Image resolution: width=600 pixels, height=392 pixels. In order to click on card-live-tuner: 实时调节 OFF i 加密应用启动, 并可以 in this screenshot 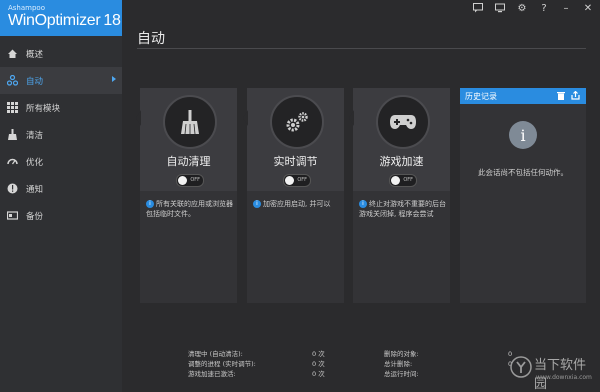, I will do `click(293, 195)`.